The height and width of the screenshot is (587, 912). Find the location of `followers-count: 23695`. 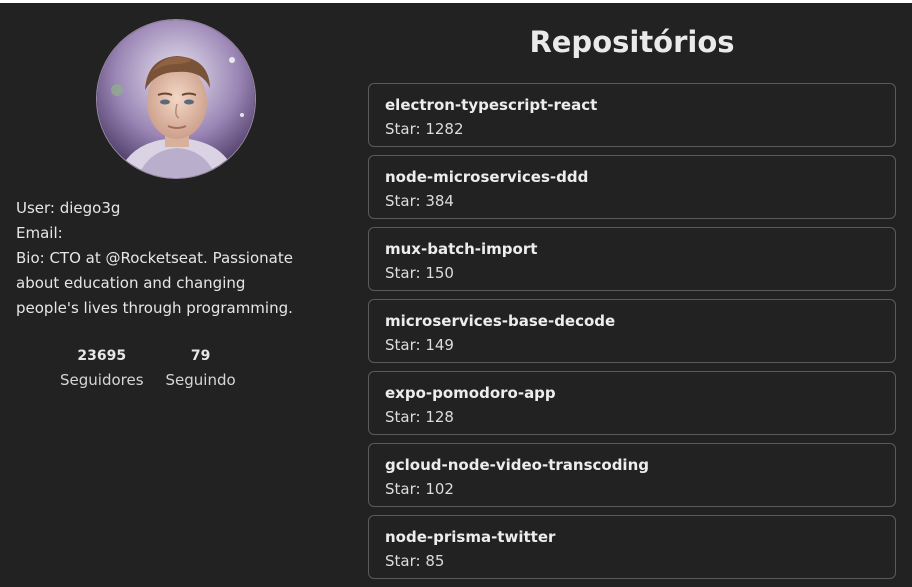

followers-count: 23695 is located at coordinates (102, 356).